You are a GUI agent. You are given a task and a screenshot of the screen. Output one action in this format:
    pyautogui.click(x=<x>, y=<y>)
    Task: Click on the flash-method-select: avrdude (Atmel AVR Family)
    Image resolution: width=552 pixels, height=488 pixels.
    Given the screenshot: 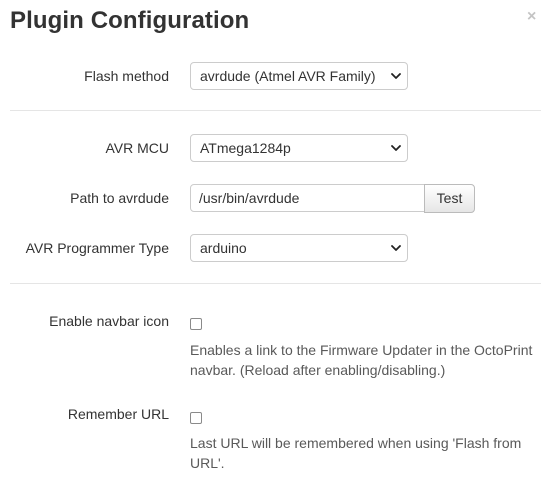 What is the action you would take?
    pyautogui.click(x=299, y=76)
    